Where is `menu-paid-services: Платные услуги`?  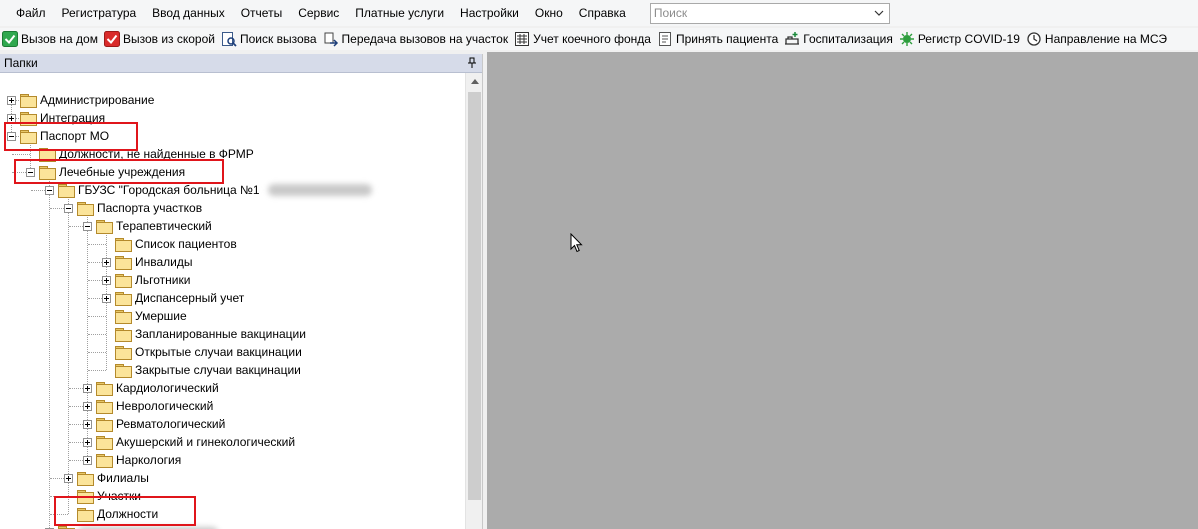 menu-paid-services: Платные услуги is located at coordinates (399, 13).